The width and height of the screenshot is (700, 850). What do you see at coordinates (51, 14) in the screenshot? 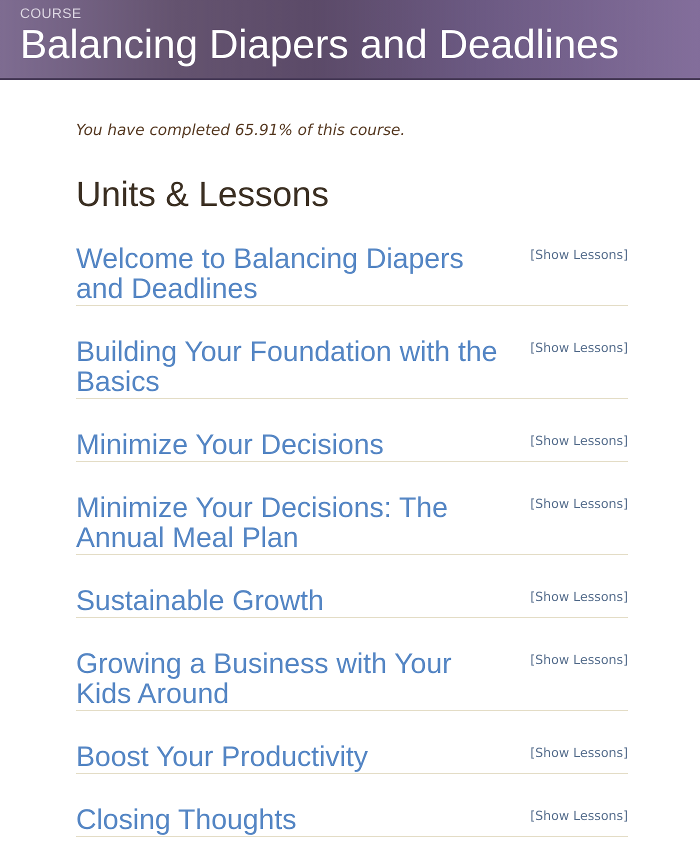
I see `course-label: COURSE` at bounding box center [51, 14].